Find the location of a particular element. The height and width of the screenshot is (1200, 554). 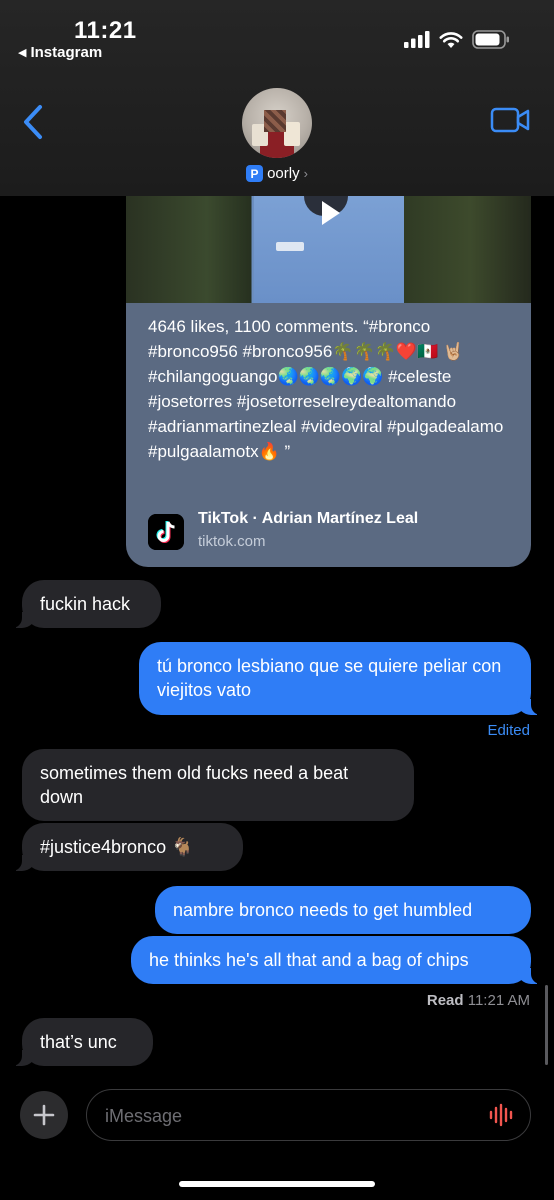

battery-icon is located at coordinates (490, 39).